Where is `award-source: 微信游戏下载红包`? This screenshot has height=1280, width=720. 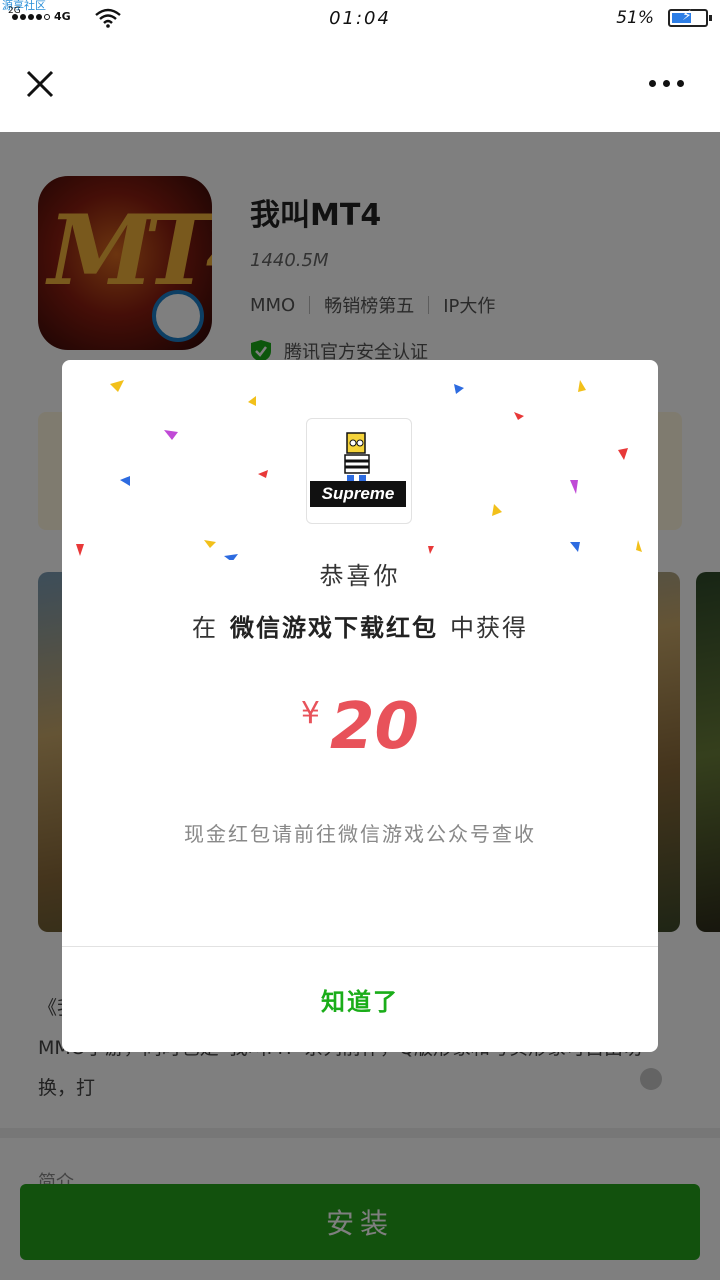
award-source: 微信游戏下载红包 is located at coordinates (334, 628).